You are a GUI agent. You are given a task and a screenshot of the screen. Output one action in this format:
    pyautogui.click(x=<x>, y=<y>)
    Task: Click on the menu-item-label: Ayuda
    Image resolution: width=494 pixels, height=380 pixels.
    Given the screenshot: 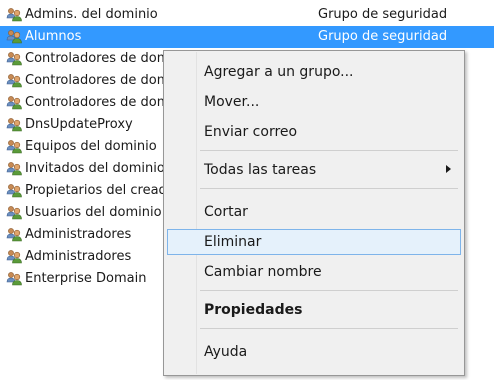 What is the action you would take?
    pyautogui.click(x=226, y=352)
    